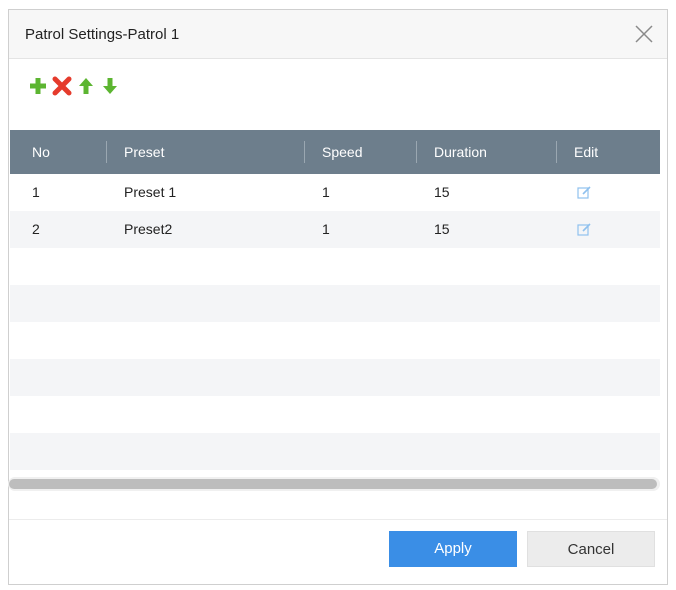 The width and height of the screenshot is (676, 590). What do you see at coordinates (144, 152) in the screenshot?
I see `column-header-preset: Preset` at bounding box center [144, 152].